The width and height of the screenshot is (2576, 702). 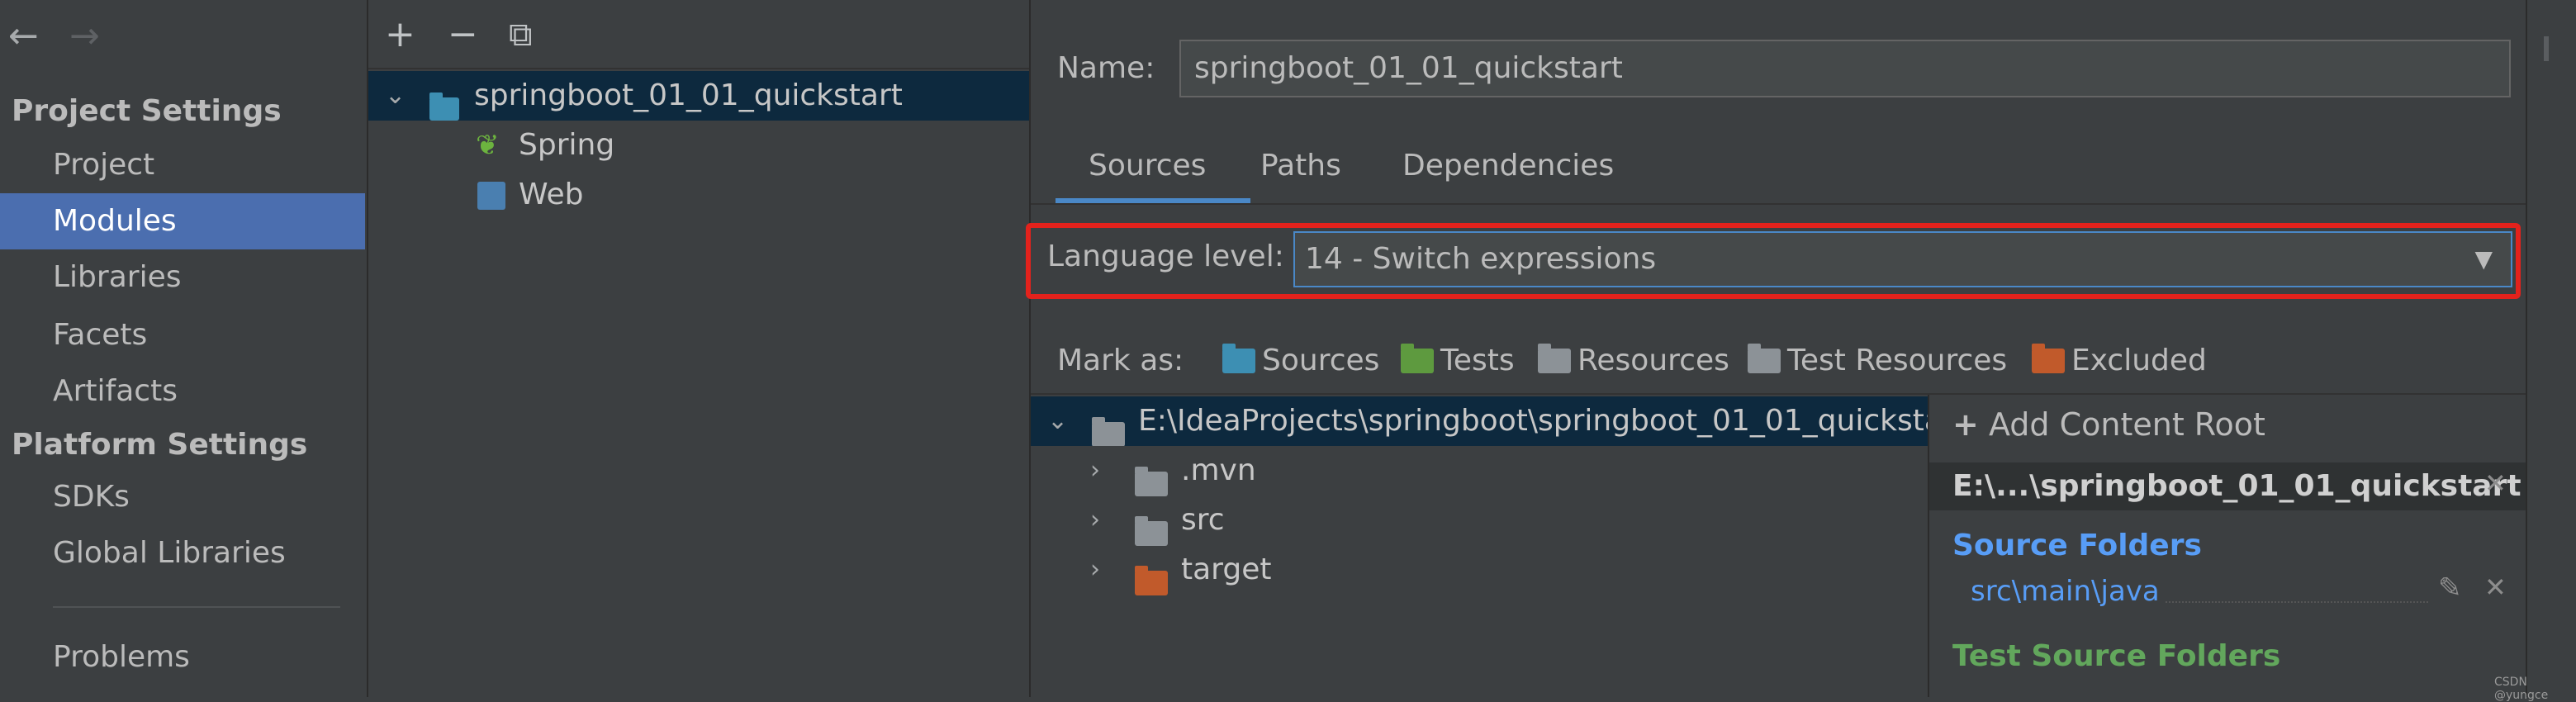 I want to click on back-arrow-icon: ←, so click(x=23, y=37).